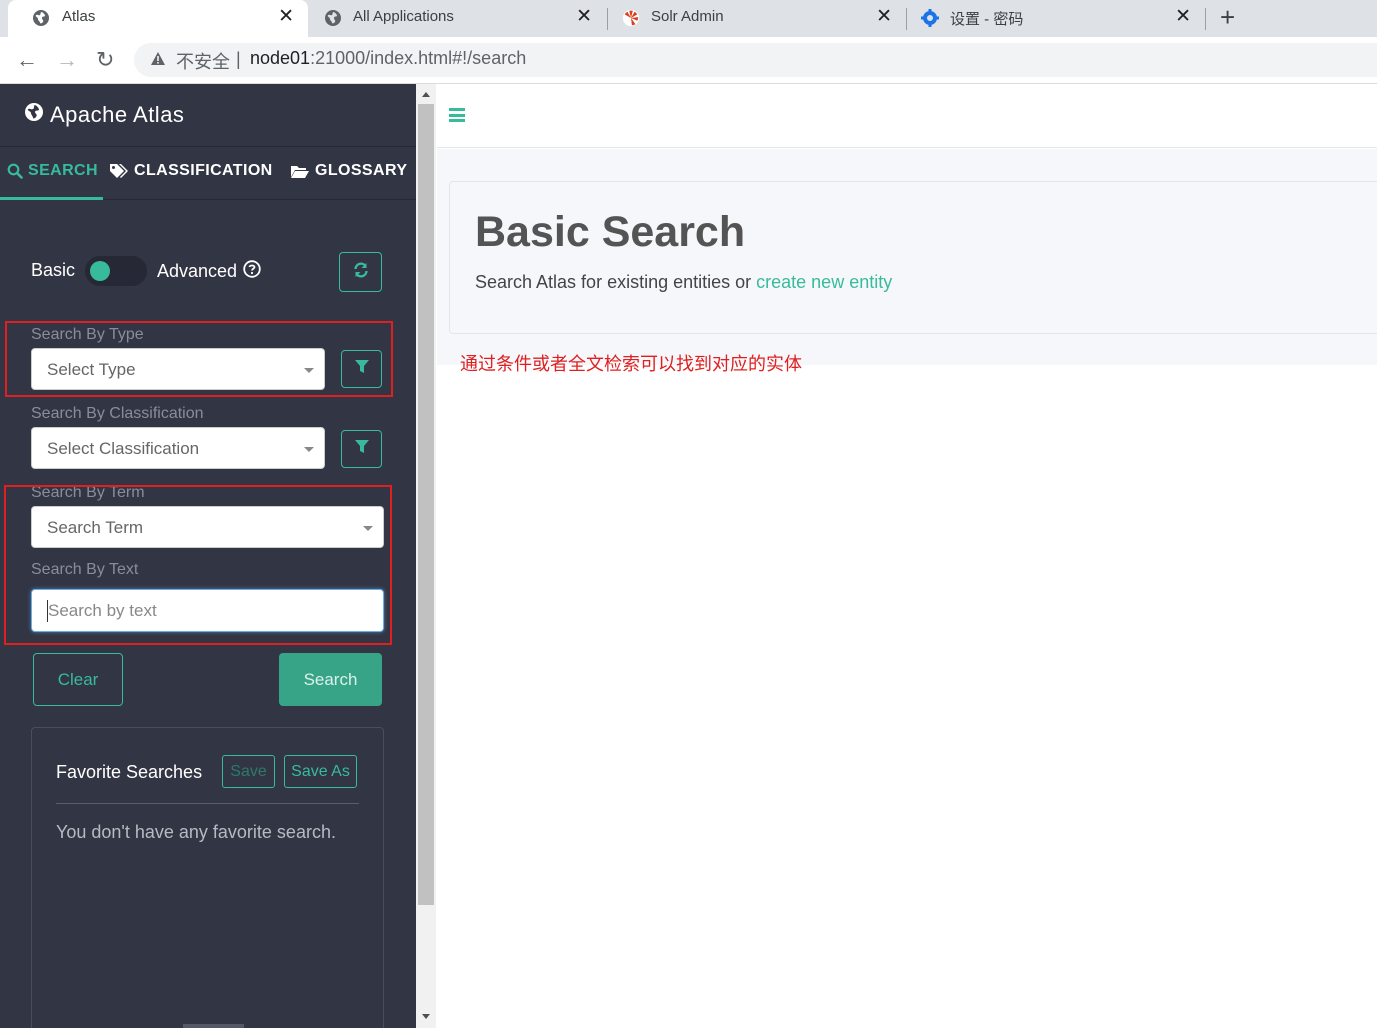  Describe the element at coordinates (197, 271) in the screenshot. I see `advanced-text: Advanced` at that location.